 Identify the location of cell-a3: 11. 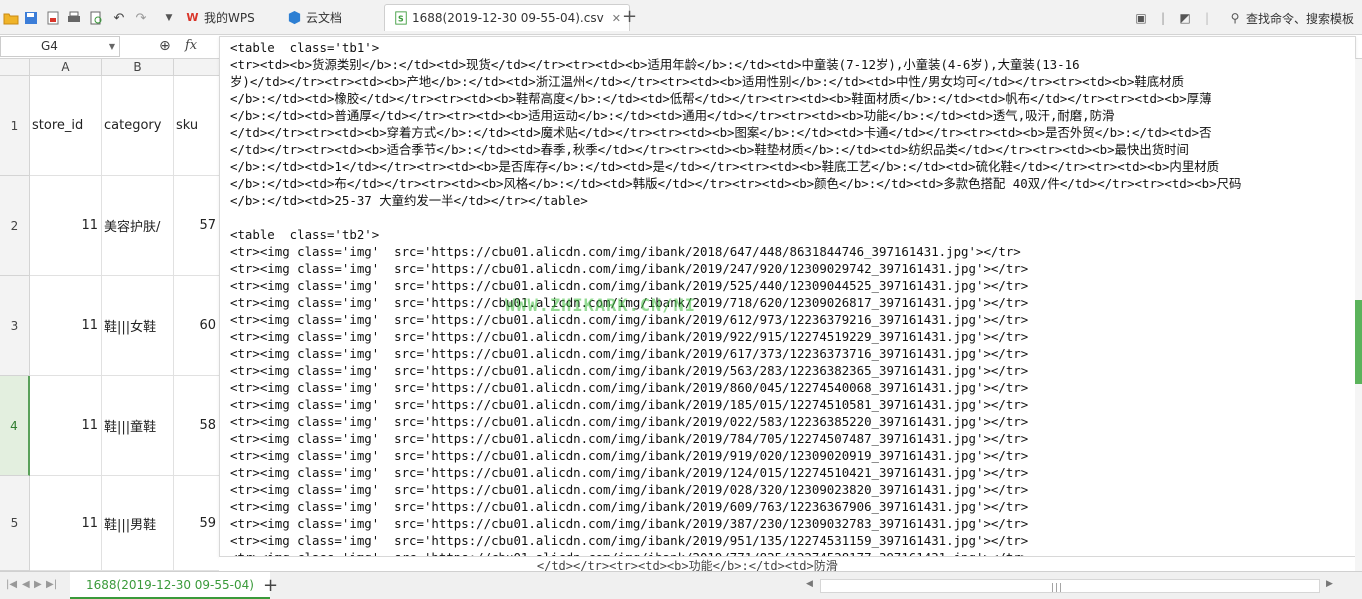
(66, 326).